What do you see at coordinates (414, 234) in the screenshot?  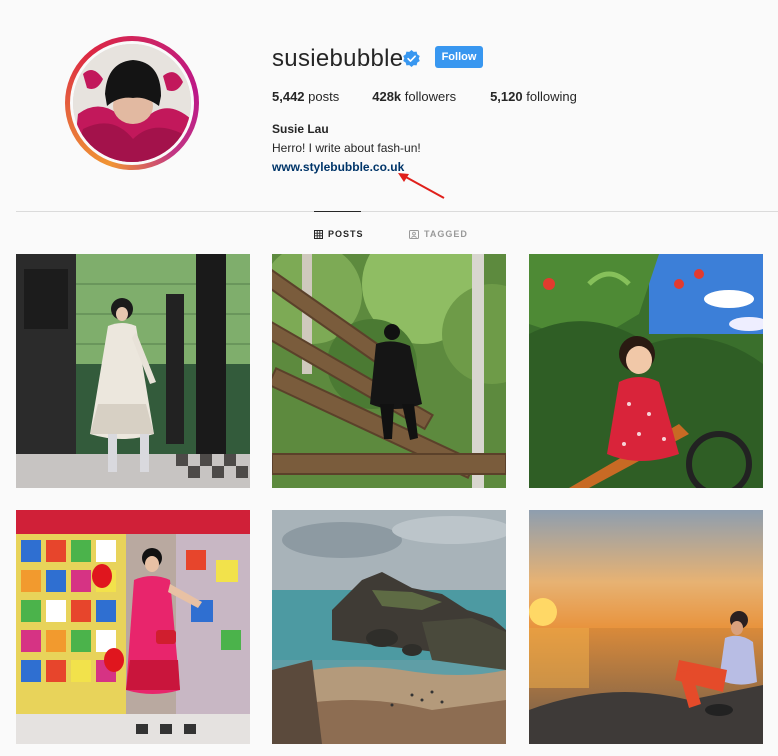 I see `tag-icon` at bounding box center [414, 234].